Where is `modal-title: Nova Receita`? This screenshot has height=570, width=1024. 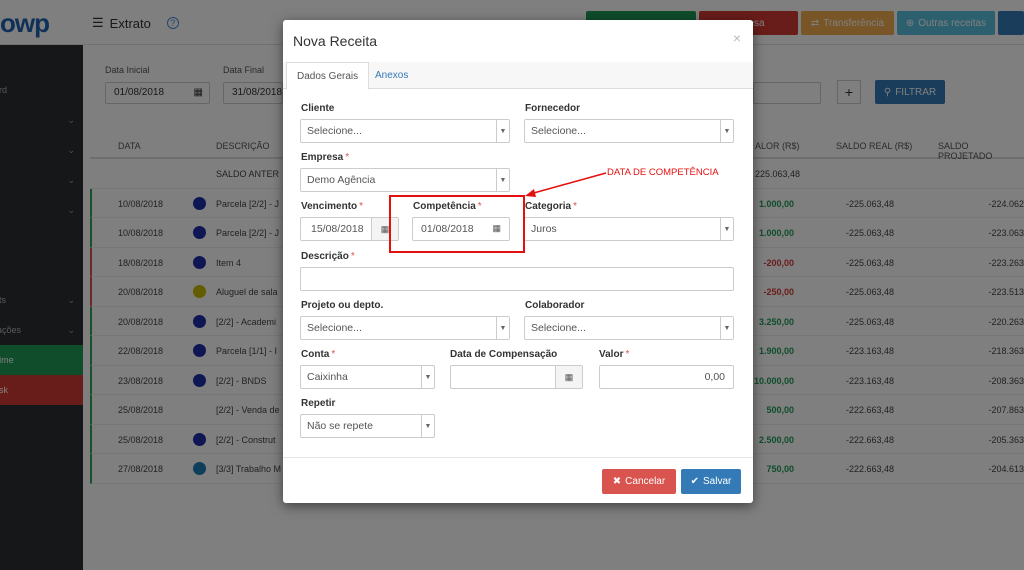 modal-title: Nova Receita is located at coordinates (335, 41).